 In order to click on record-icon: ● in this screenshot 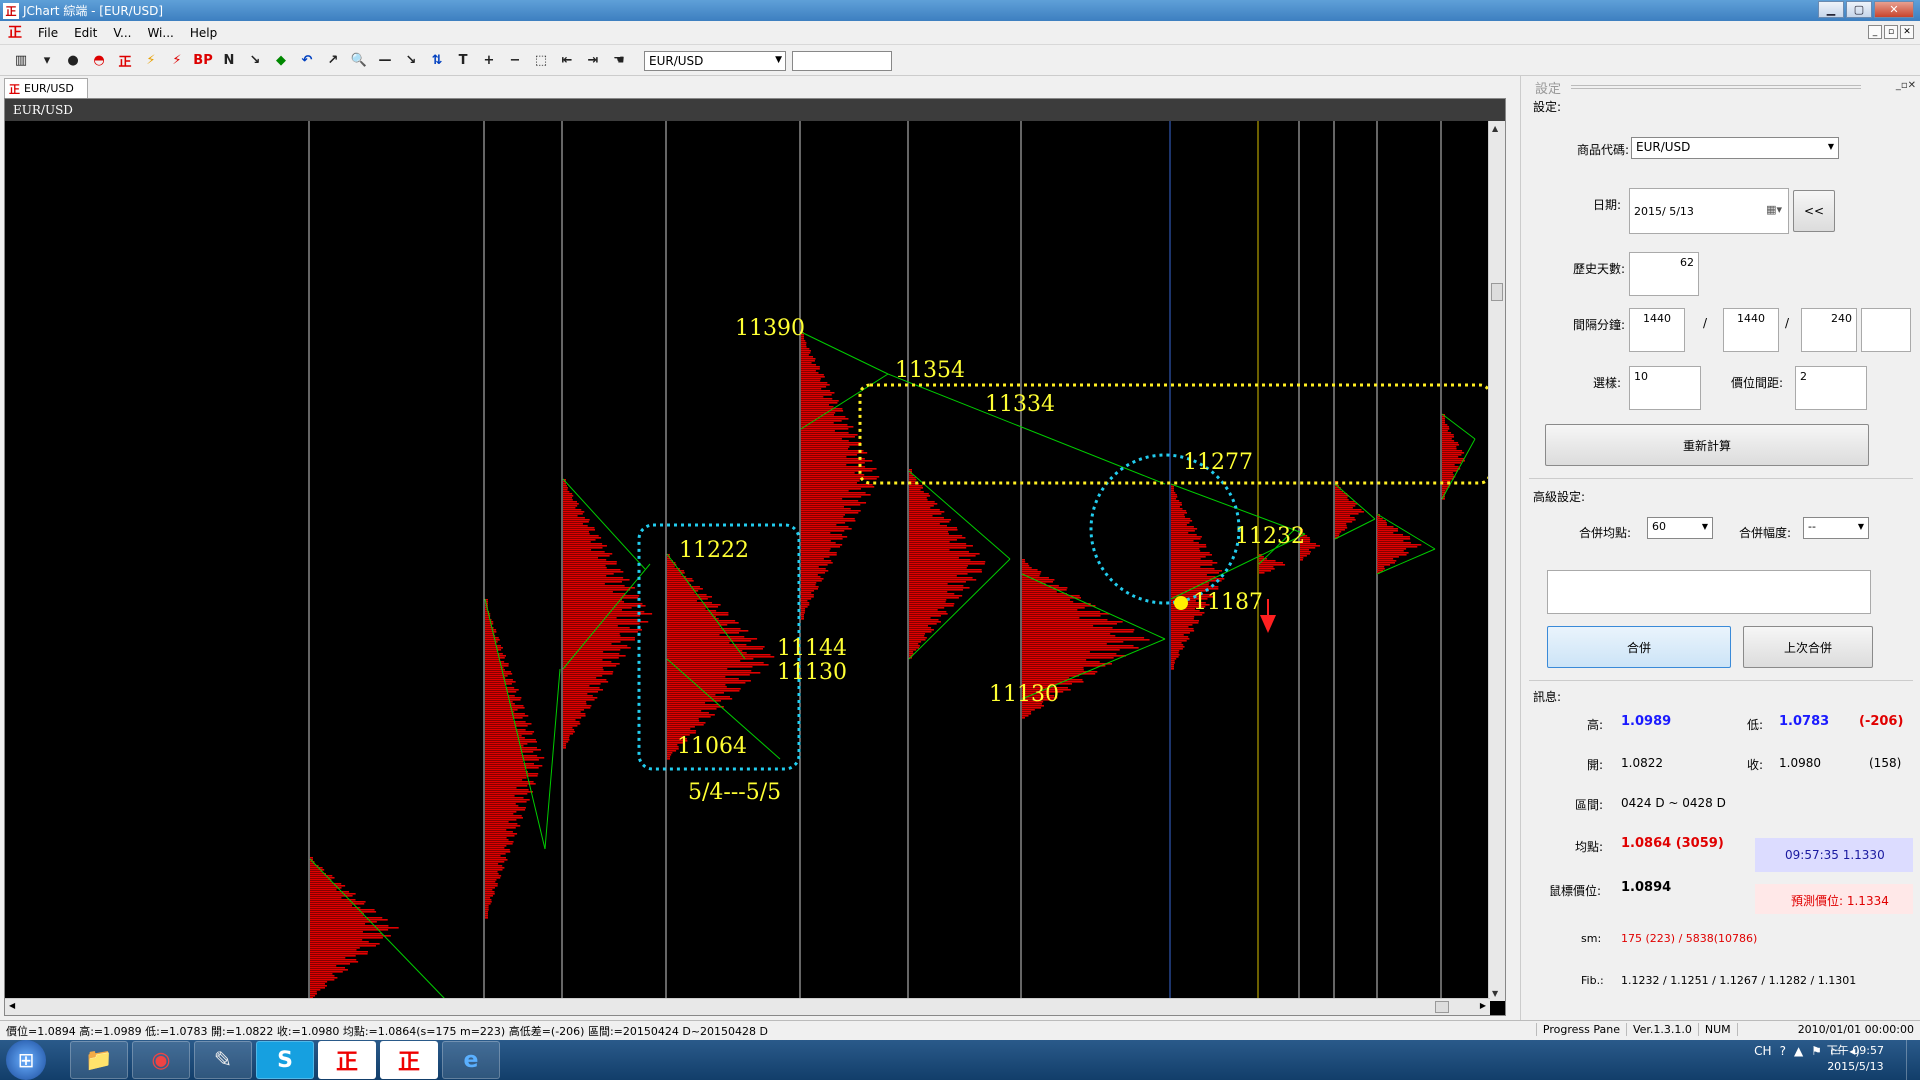, I will do `click(73, 61)`.